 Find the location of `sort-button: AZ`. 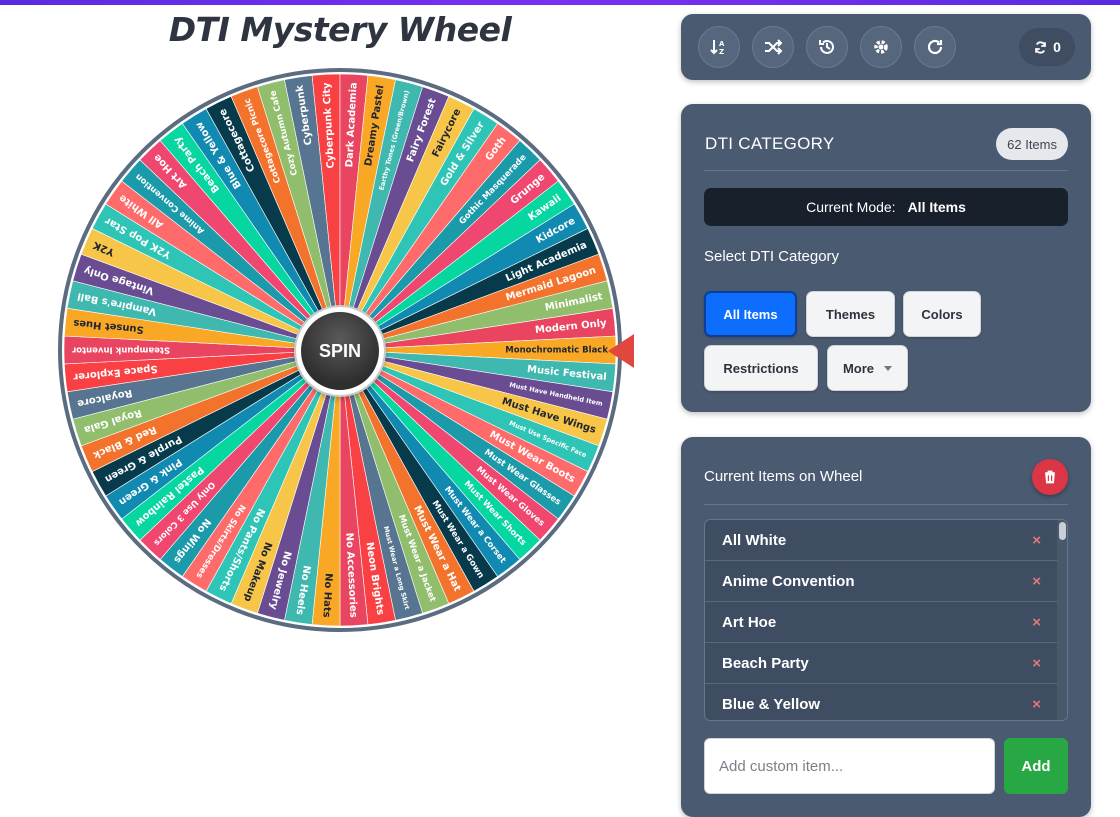

sort-button: AZ is located at coordinates (719, 47).